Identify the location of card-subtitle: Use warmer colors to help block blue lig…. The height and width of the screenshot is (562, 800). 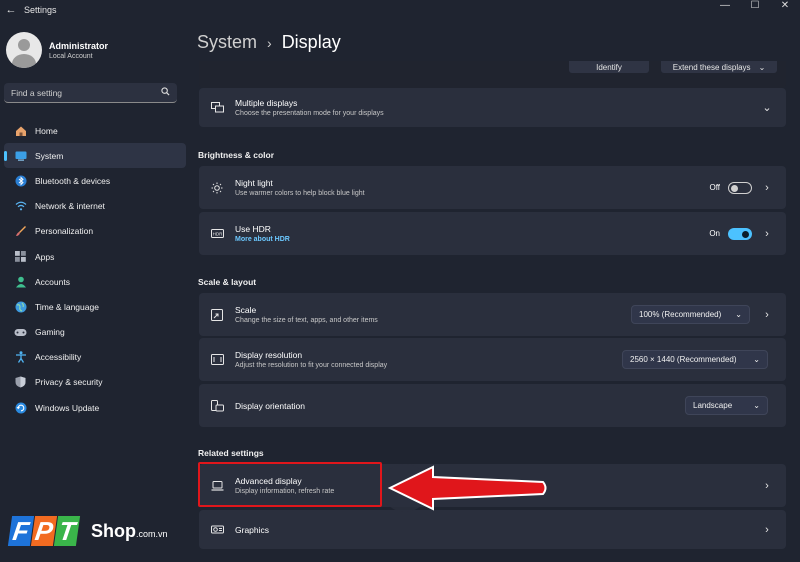
(300, 193).